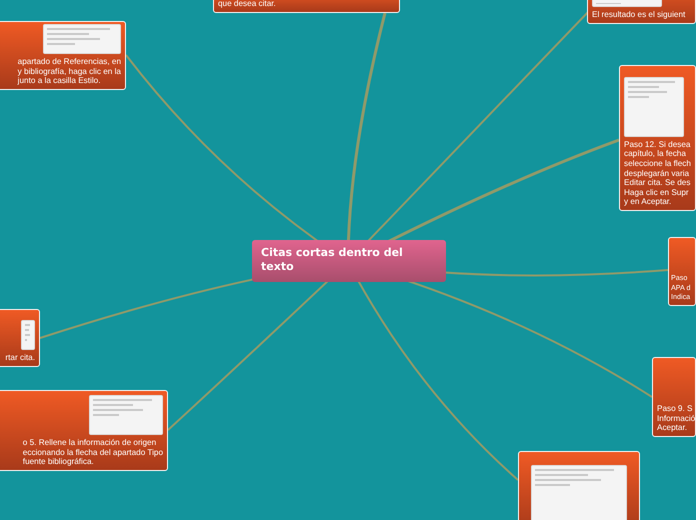 The image size is (696, 520). Describe the element at coordinates (349, 261) in the screenshot. I see `central-topic: Citas cortas dentro del texto` at that location.